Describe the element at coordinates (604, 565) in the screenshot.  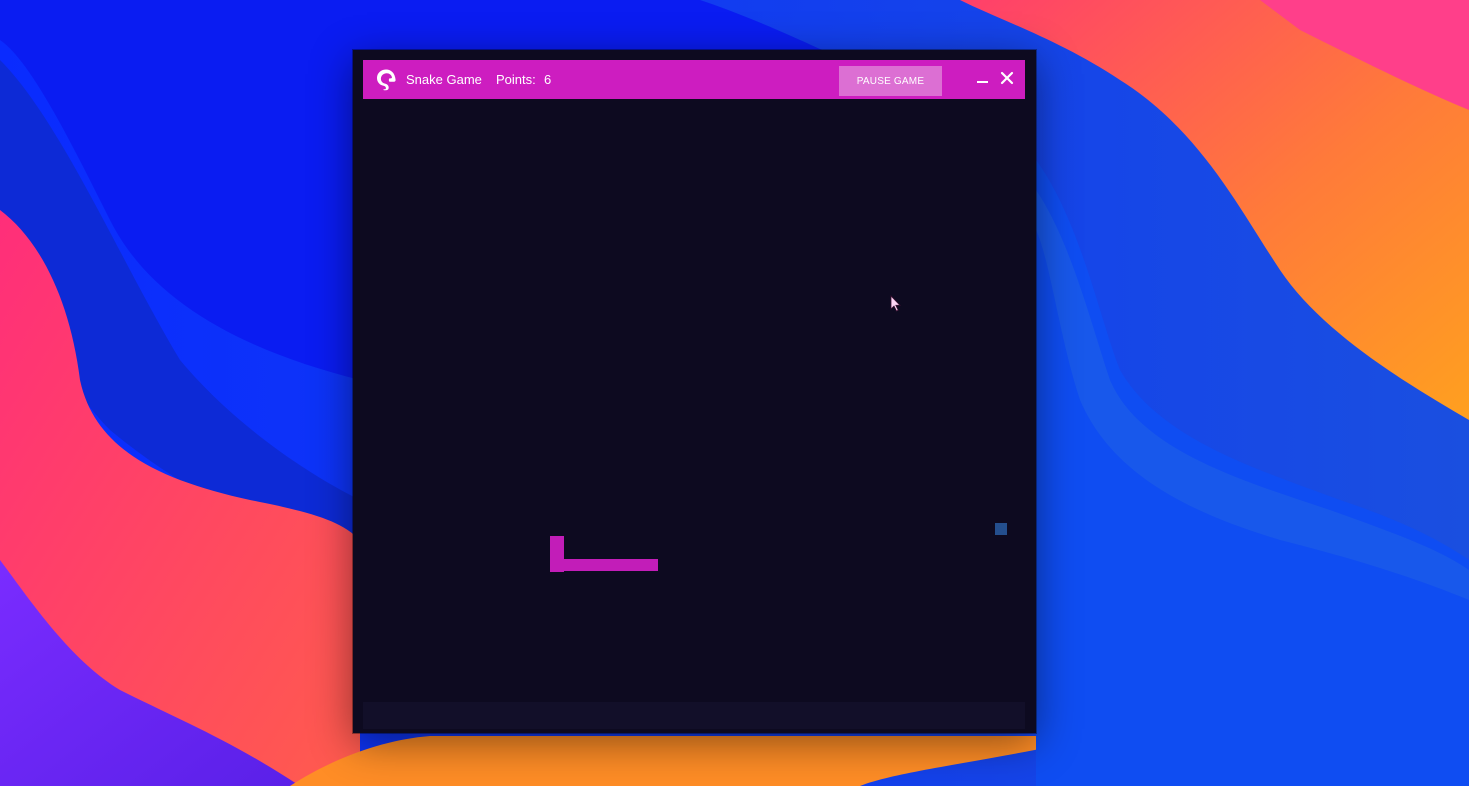
I see `snake-segment` at that location.